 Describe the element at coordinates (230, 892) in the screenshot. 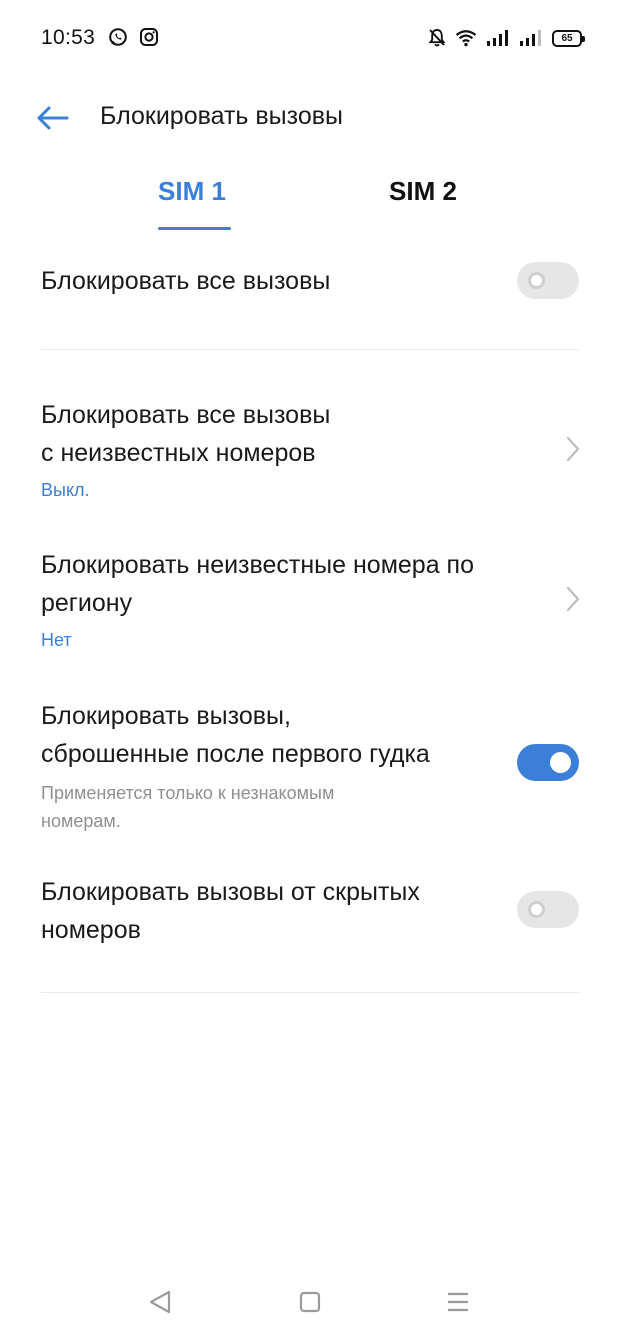

I see `setting-title-line: Блокировать вызовы от скрытых` at that location.